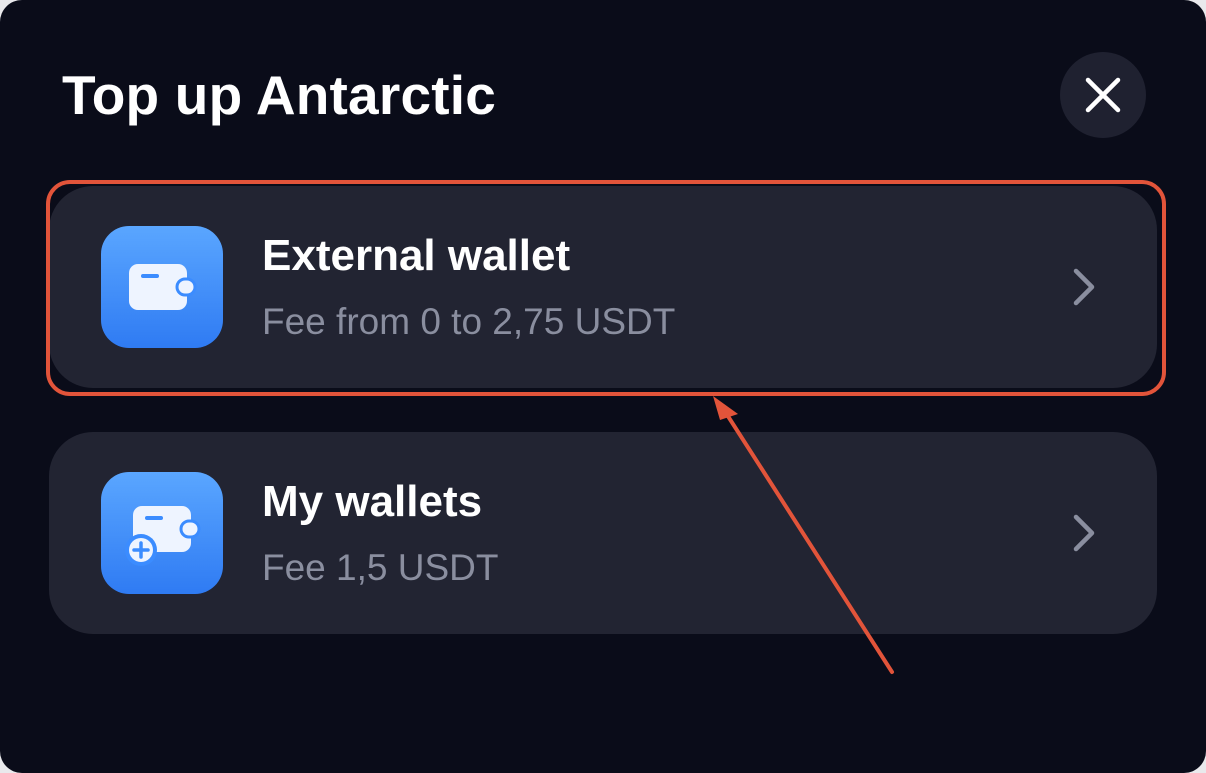 The image size is (1206, 773). I want to click on option-title: My wallets, so click(372, 501).